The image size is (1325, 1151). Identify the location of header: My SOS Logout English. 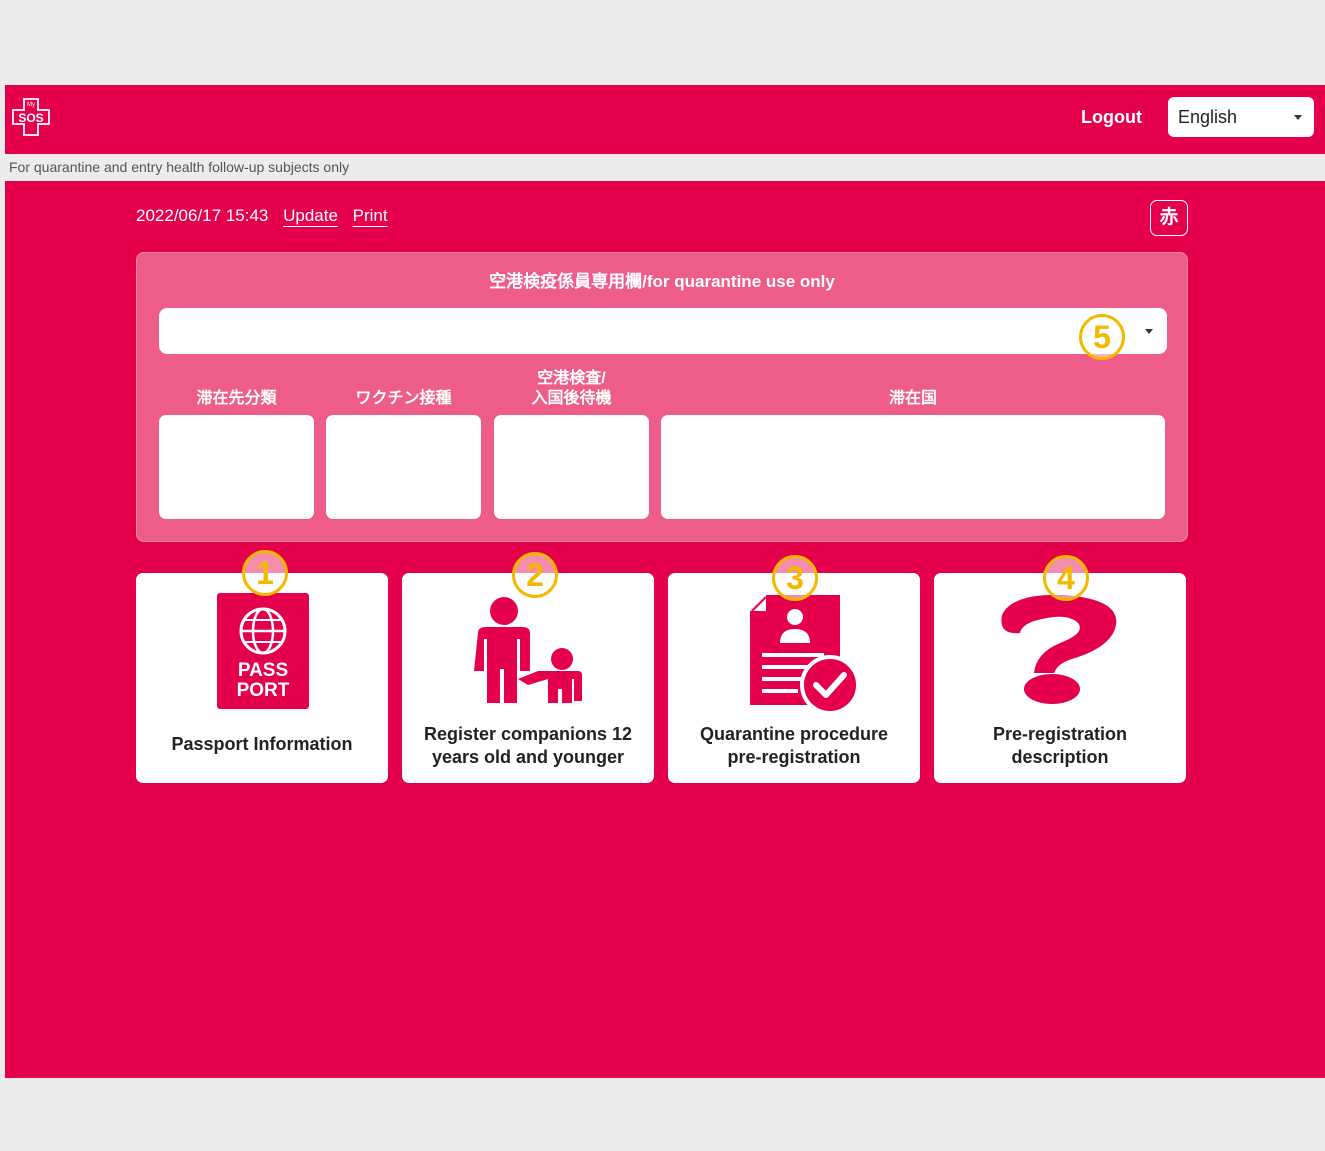
(665, 119).